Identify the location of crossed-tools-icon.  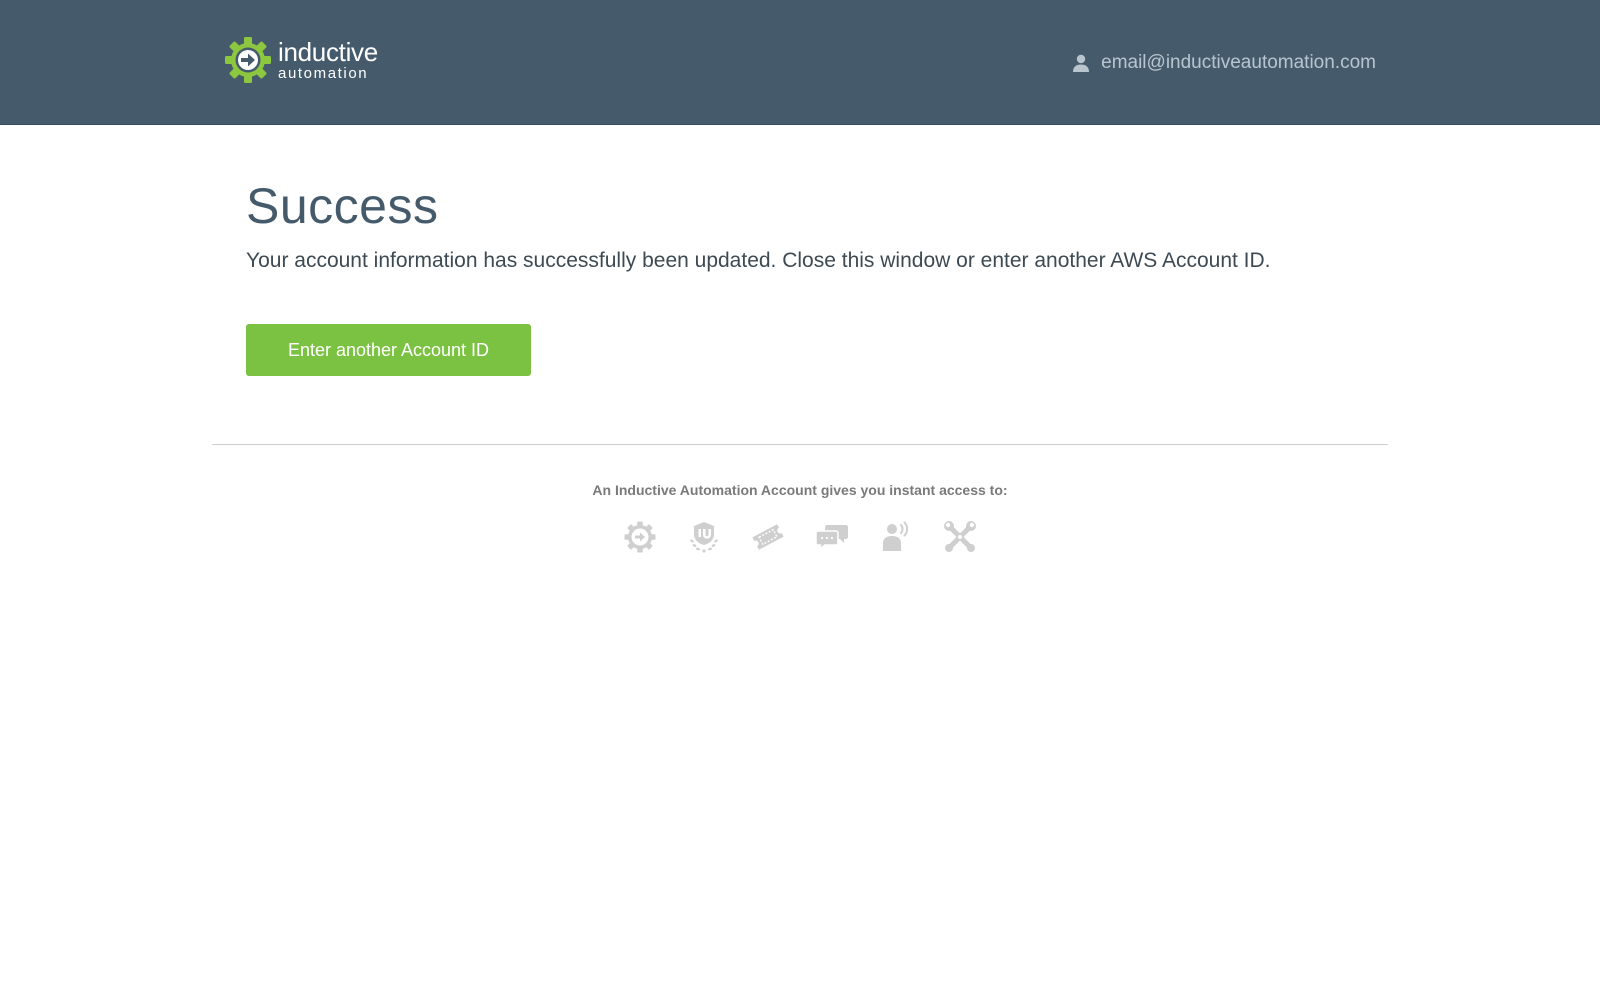
(960, 536).